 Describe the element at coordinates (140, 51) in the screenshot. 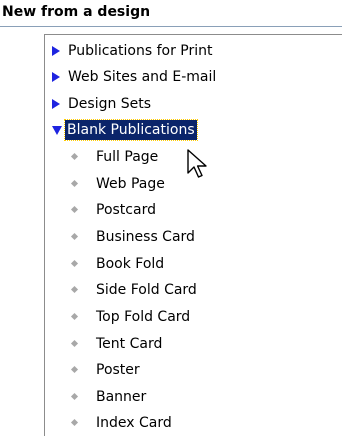

I see `tree-item-label: Publications for Print` at that location.